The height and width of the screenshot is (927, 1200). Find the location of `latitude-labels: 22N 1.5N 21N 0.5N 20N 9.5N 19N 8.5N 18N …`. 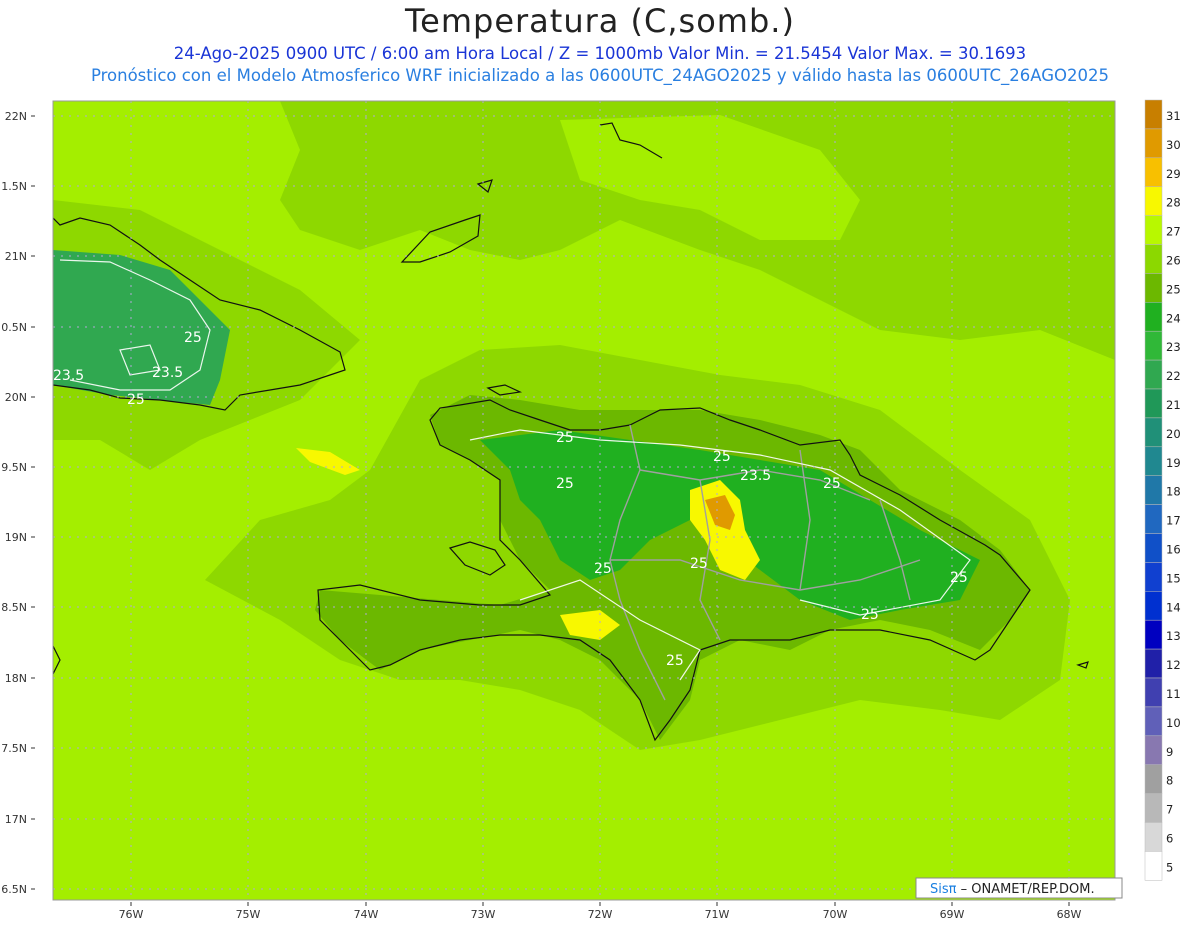

latitude-labels: 22N 1.5N 21N 0.5N 20N 9.5N 19N 8.5N 18N … is located at coordinates (14, 503).